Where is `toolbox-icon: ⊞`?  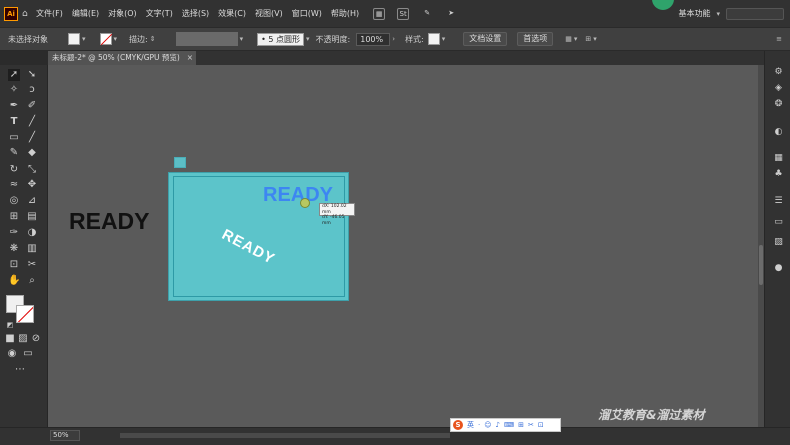 toolbox-icon: ⊞ is located at coordinates (521, 425).